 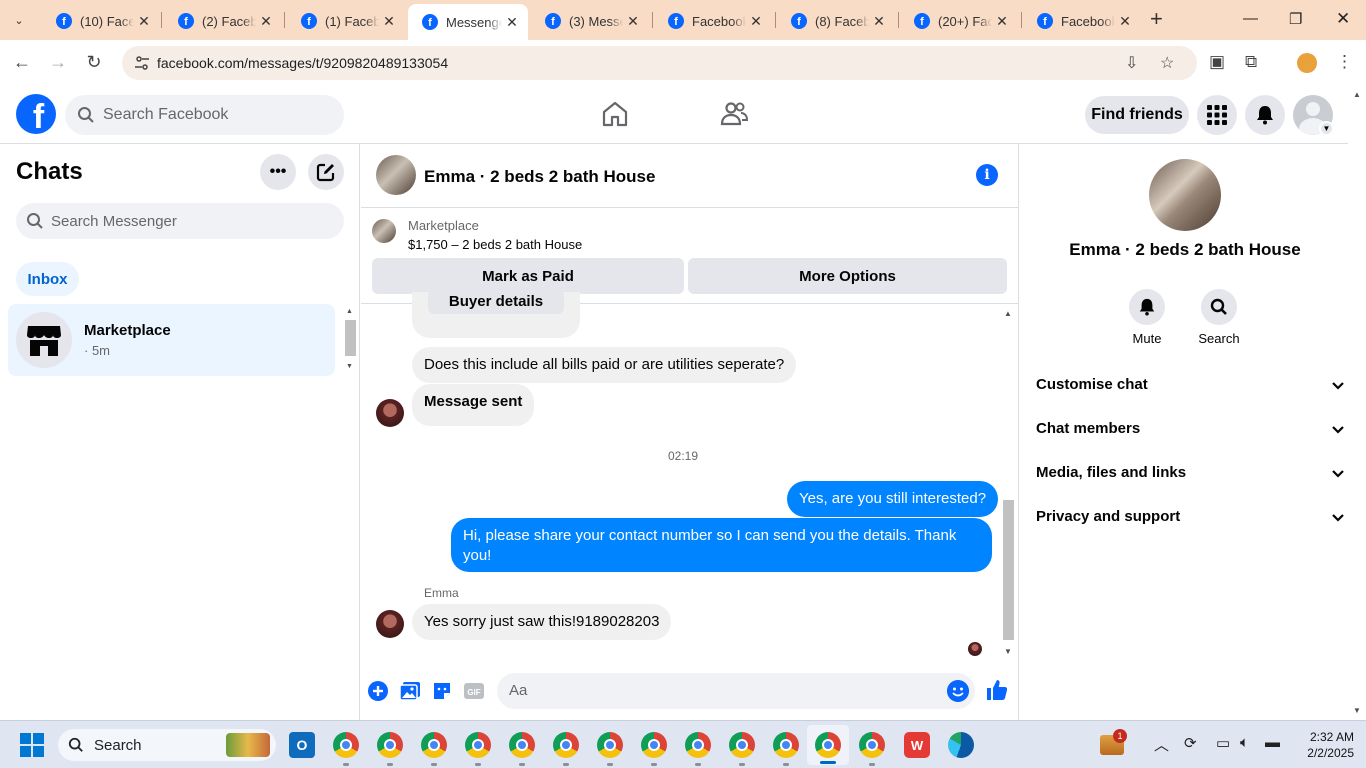 What do you see at coordinates (1190, 428) in the screenshot?
I see `chat-members-section: Chat members` at bounding box center [1190, 428].